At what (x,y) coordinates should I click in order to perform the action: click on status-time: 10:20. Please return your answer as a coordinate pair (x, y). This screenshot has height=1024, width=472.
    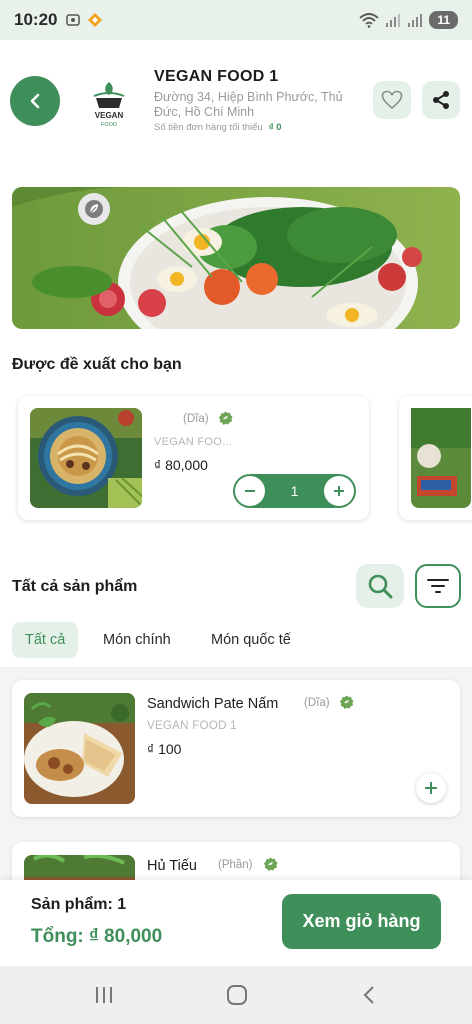
    Looking at the image, I should click on (36, 19).